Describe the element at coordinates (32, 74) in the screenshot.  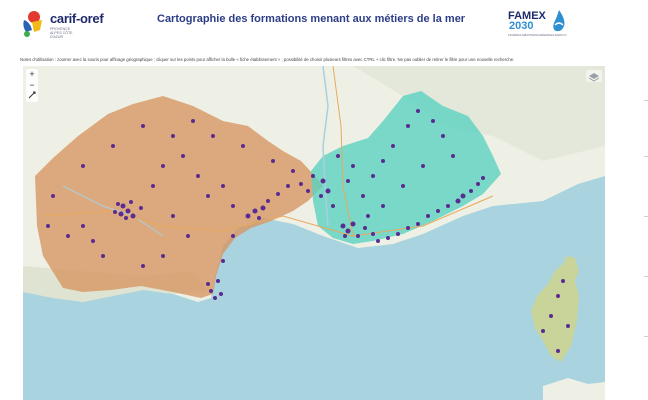
I see `zoom-in-button: +` at that location.